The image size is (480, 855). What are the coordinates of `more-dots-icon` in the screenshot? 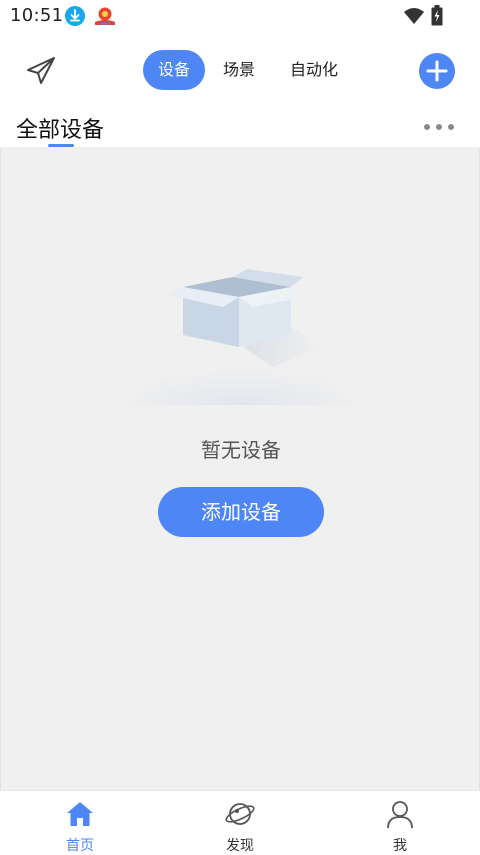 It's located at (439, 127).